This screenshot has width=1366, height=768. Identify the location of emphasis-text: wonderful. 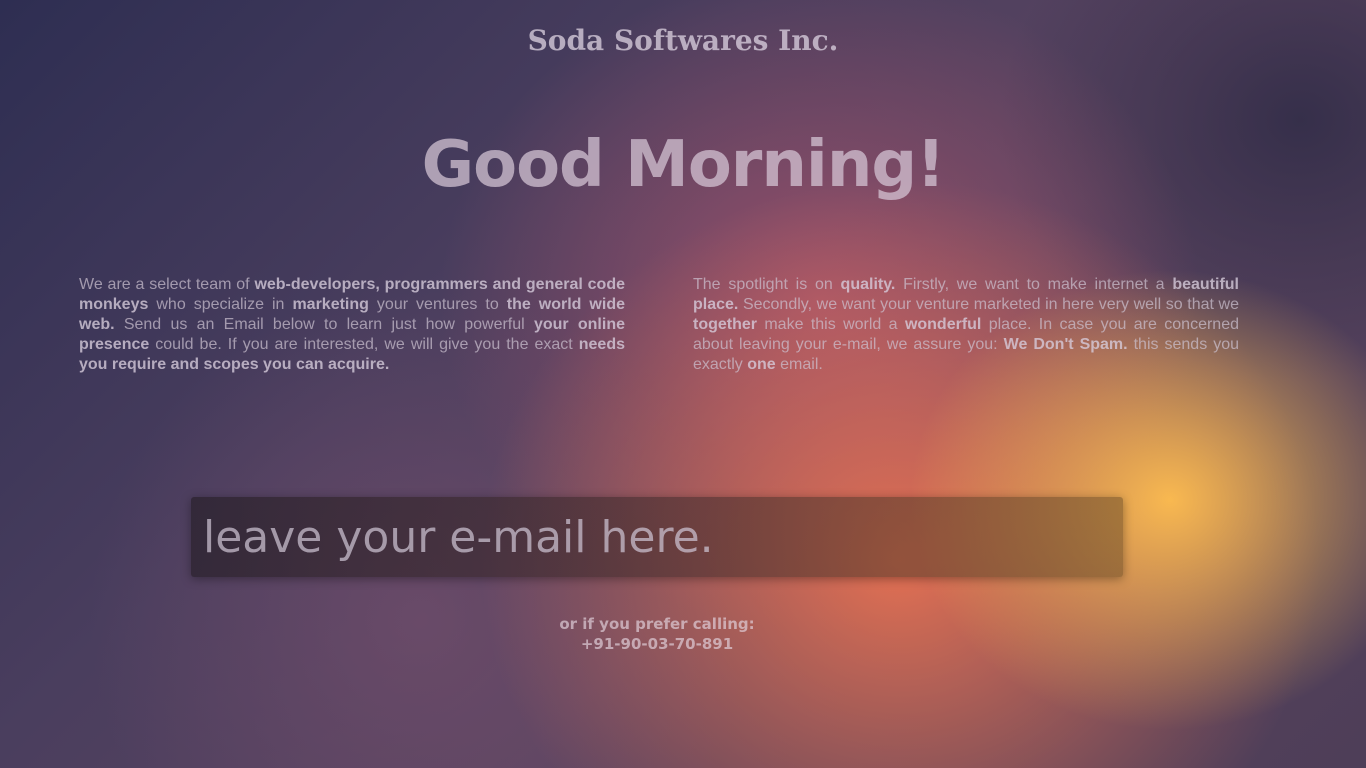
(943, 324).